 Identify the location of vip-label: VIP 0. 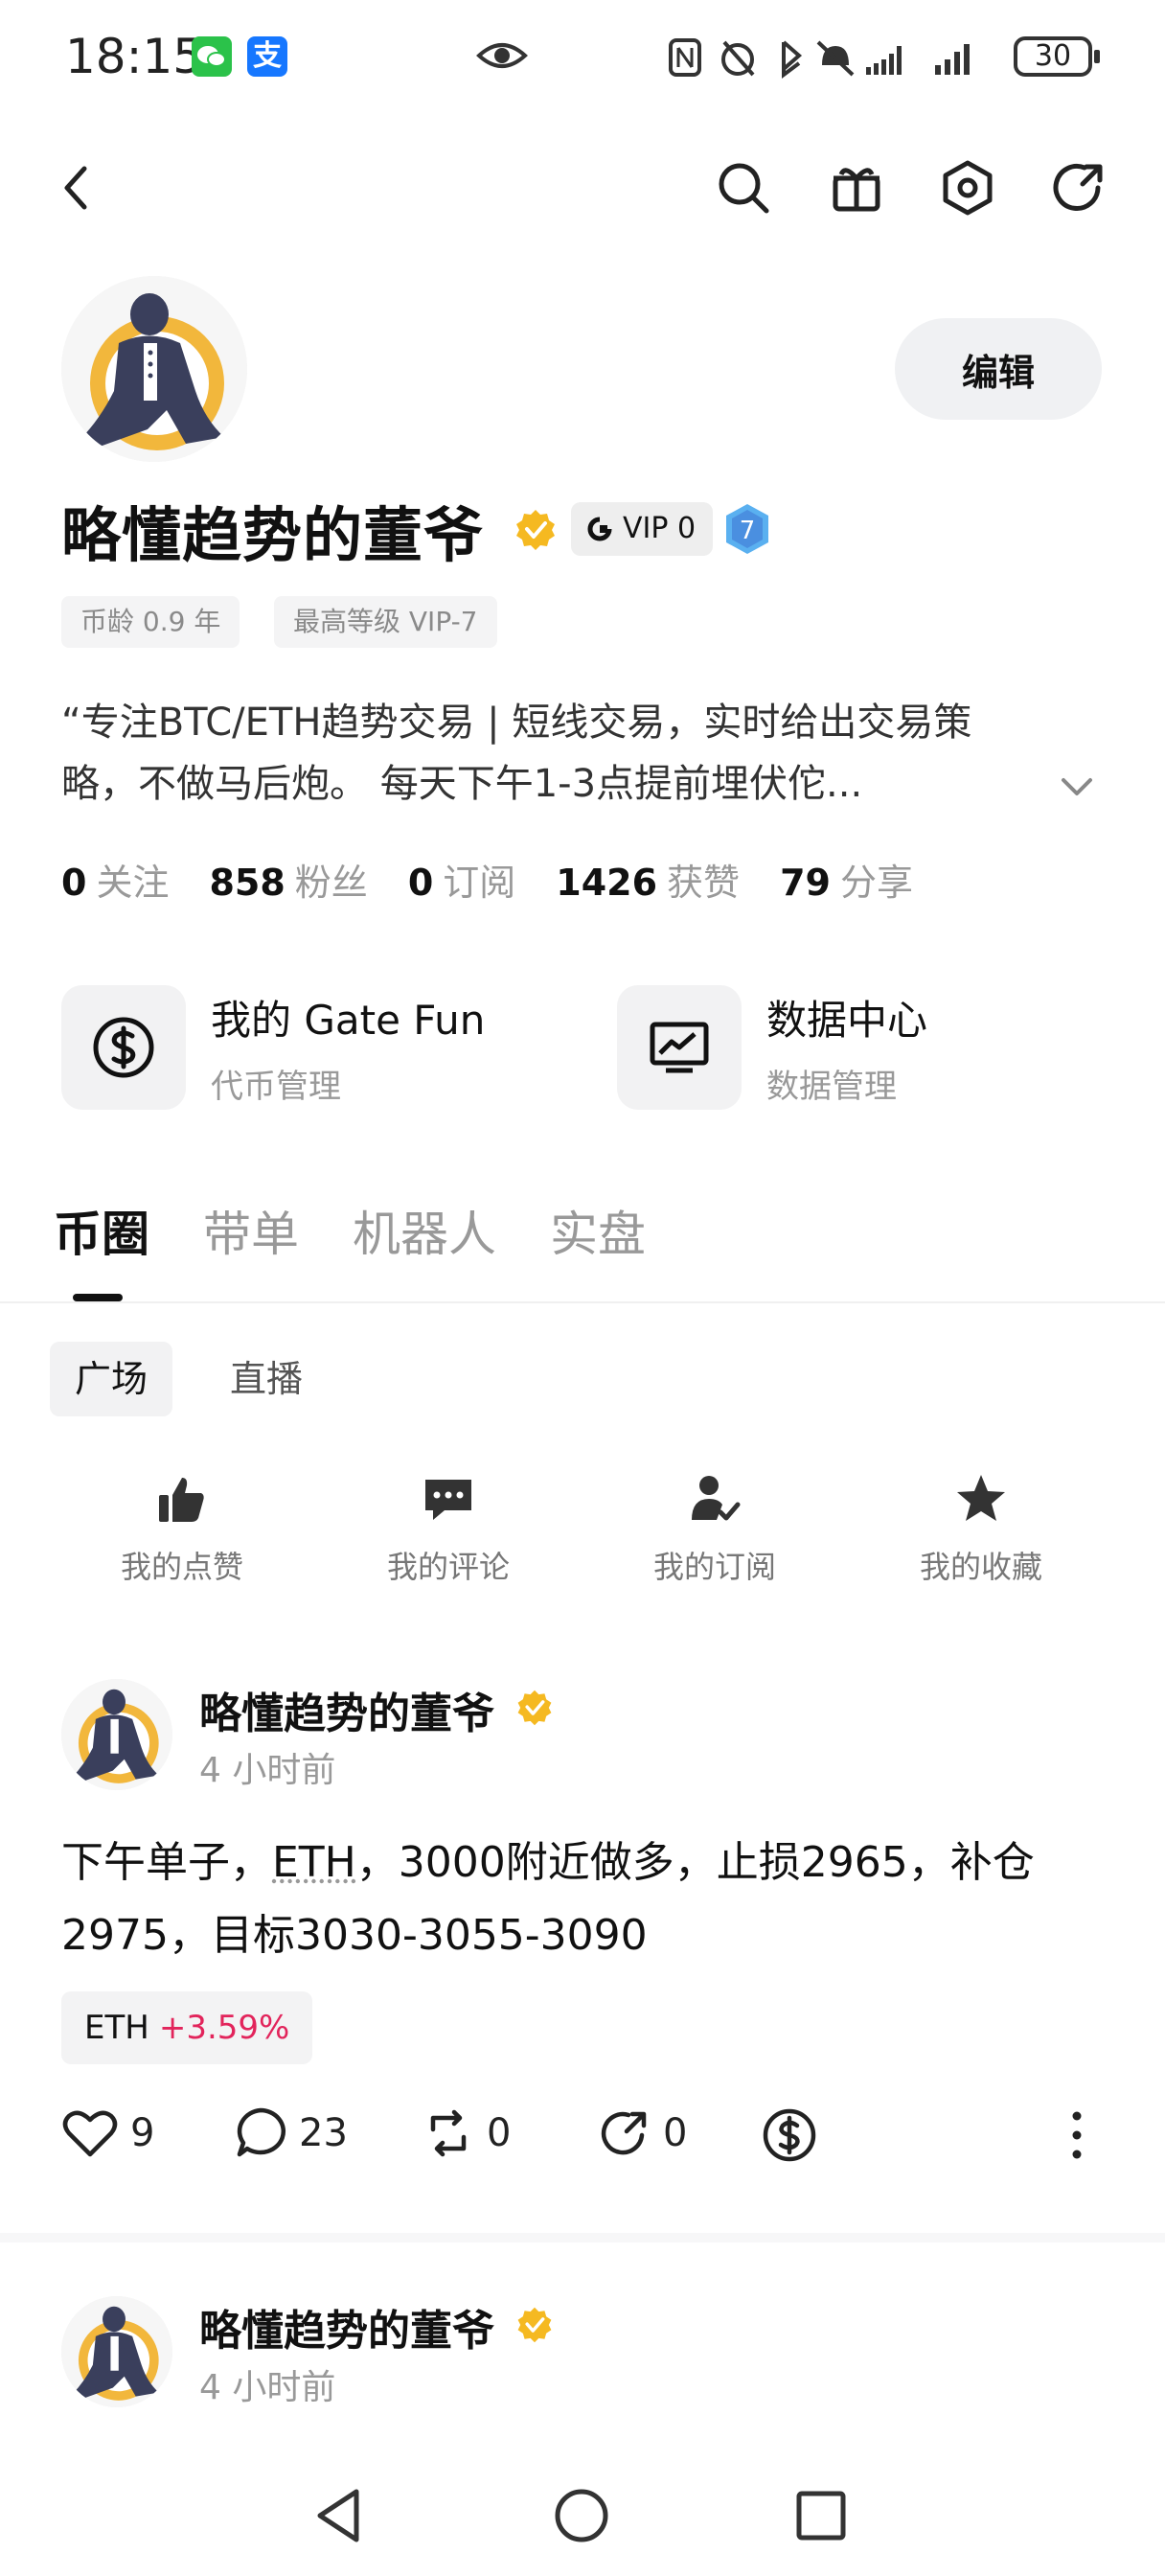
(660, 528).